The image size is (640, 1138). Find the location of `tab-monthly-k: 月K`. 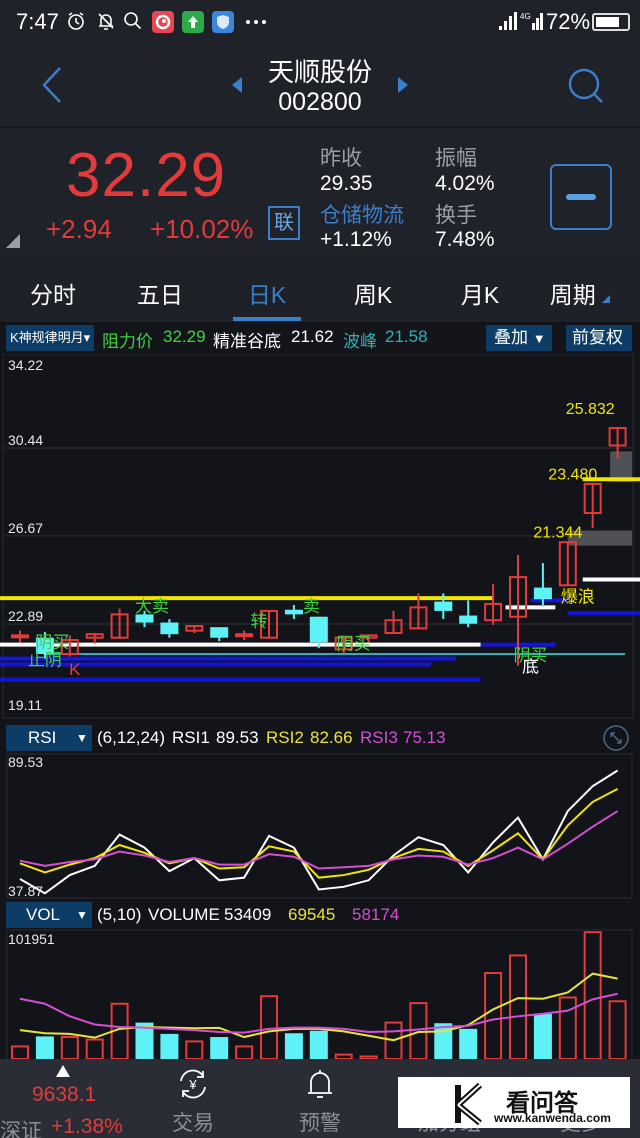

tab-monthly-k: 月K is located at coordinates (480, 293).